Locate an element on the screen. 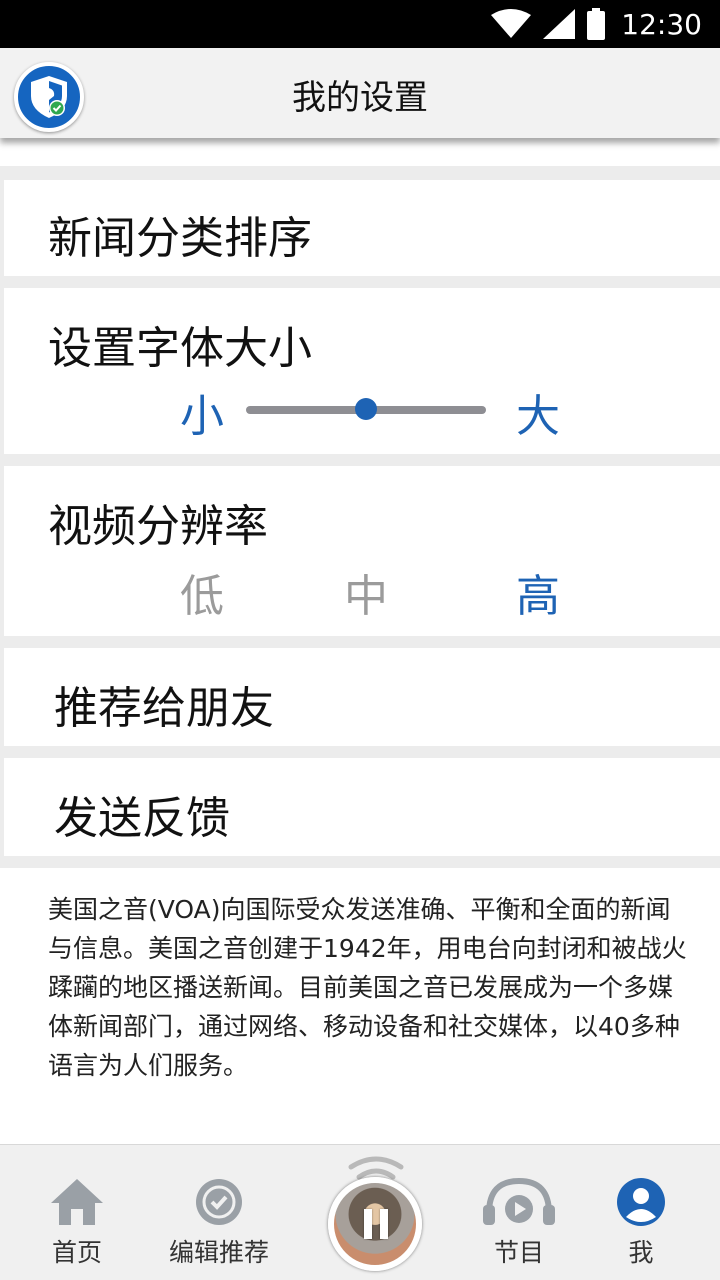 This screenshot has height=1280, width=720. page-title: 我的设置 is located at coordinates (360, 98).